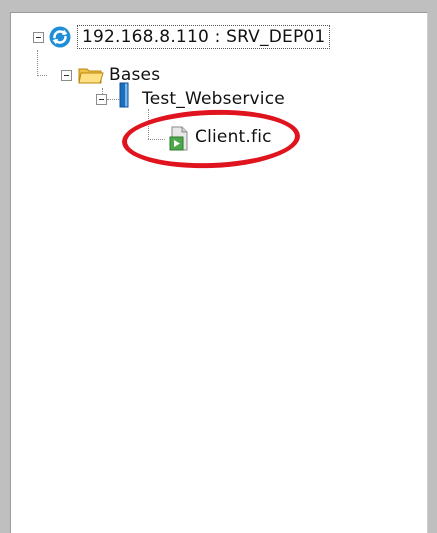  I want to click on database-label: Test_Webservice, so click(213, 99).